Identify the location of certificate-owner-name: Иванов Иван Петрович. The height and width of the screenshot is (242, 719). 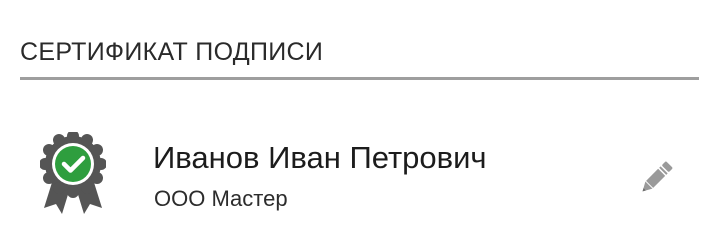
(320, 157).